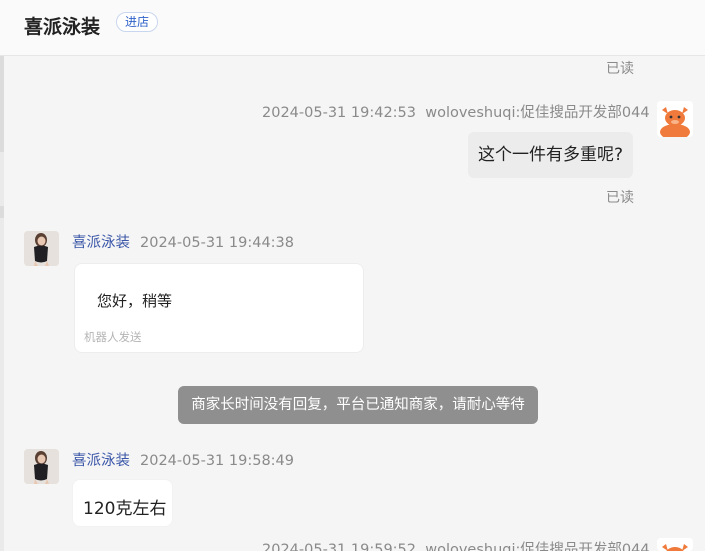 Image resolution: width=705 pixels, height=551 pixels. What do you see at coordinates (135, 301) in the screenshot?
I see `message-text: 您好，稍等` at bounding box center [135, 301].